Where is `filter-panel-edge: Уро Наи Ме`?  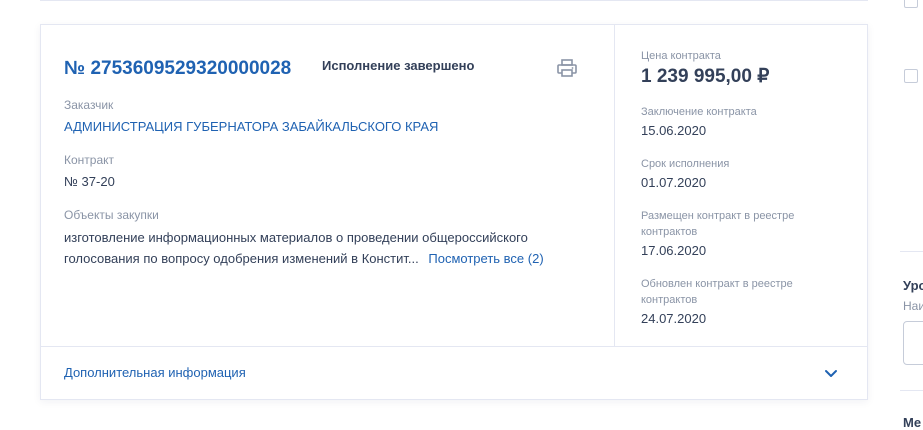 filter-panel-edge: Уро Наи Ме is located at coordinates (911, 215).